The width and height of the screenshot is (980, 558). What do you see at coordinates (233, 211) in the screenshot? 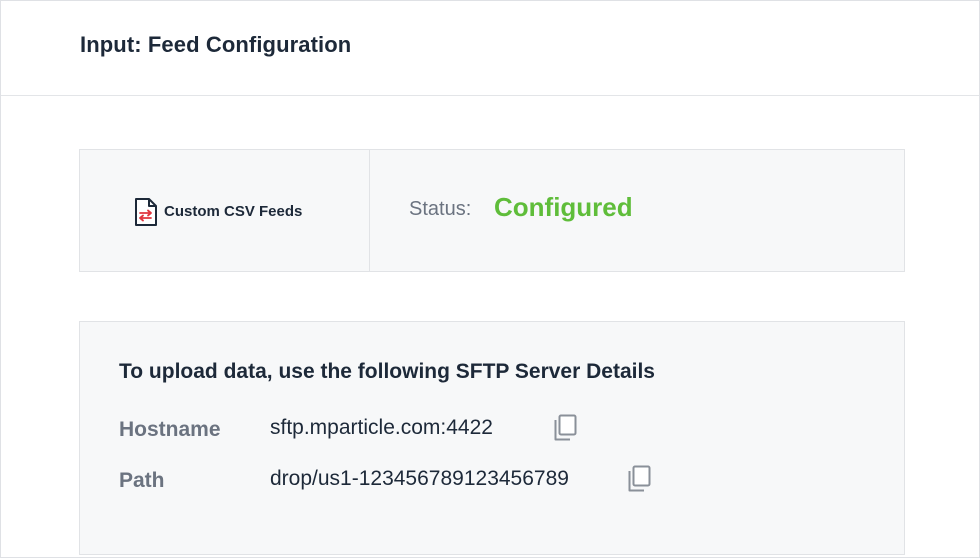
I see `feed-name: Custom CSV Feeds` at bounding box center [233, 211].